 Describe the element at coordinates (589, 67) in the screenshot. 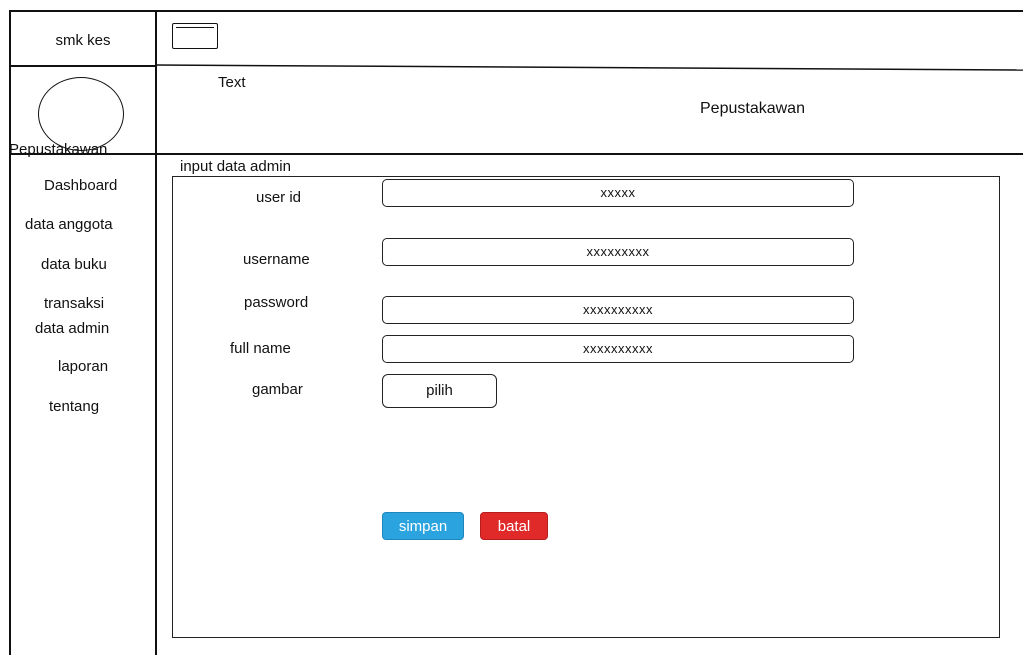

I see `header-divider-slant` at that location.